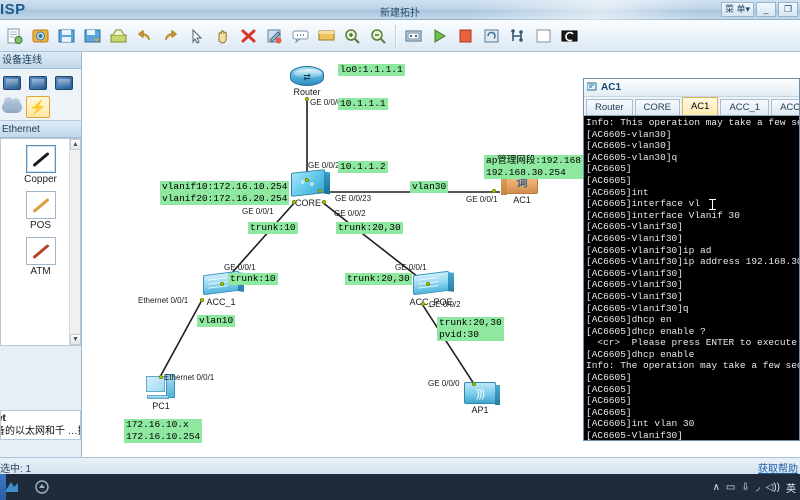 This screenshot has height=500, width=800. Describe the element at coordinates (534, 167) in the screenshot. I see `tag-ap-management-segment: ap管理网段:192.168 192.168.30.254` at that location.